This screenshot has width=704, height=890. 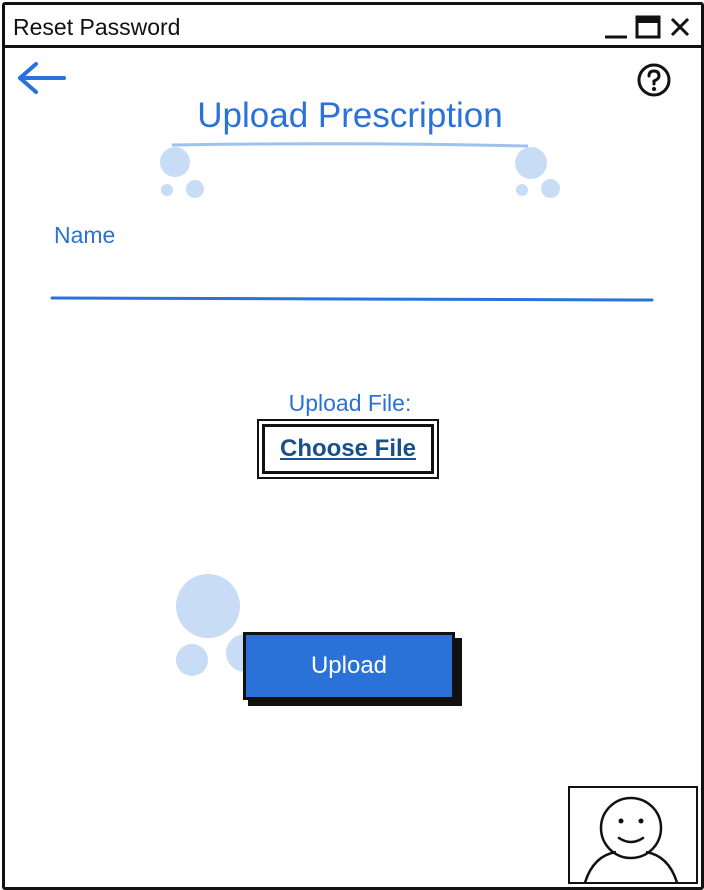 What do you see at coordinates (353, 26) in the screenshot?
I see `title-bar: Reset Password` at bounding box center [353, 26].